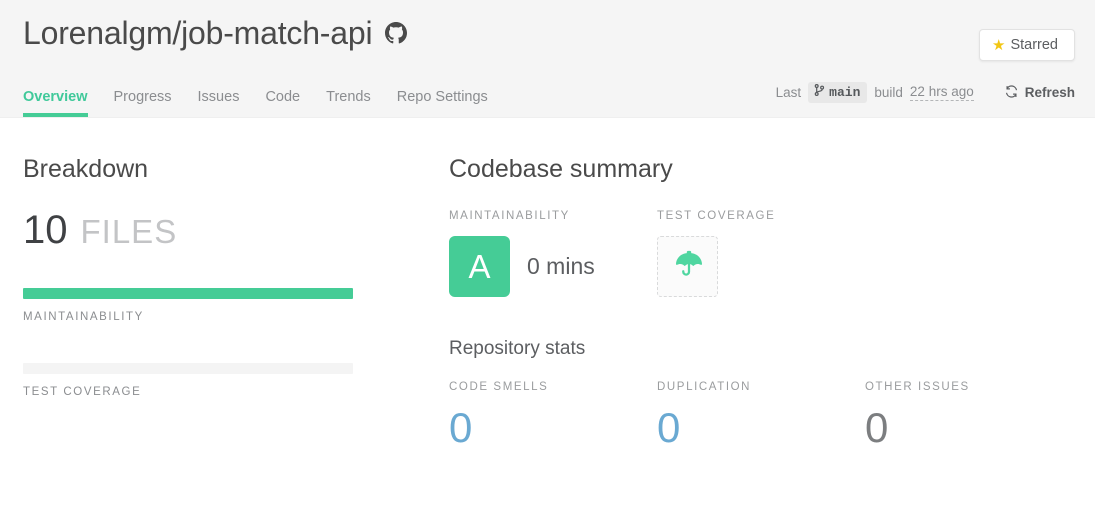 This screenshot has width=1095, height=506. What do you see at coordinates (941, 92) in the screenshot?
I see `build-time-ago: 22 hrs ago` at bounding box center [941, 92].